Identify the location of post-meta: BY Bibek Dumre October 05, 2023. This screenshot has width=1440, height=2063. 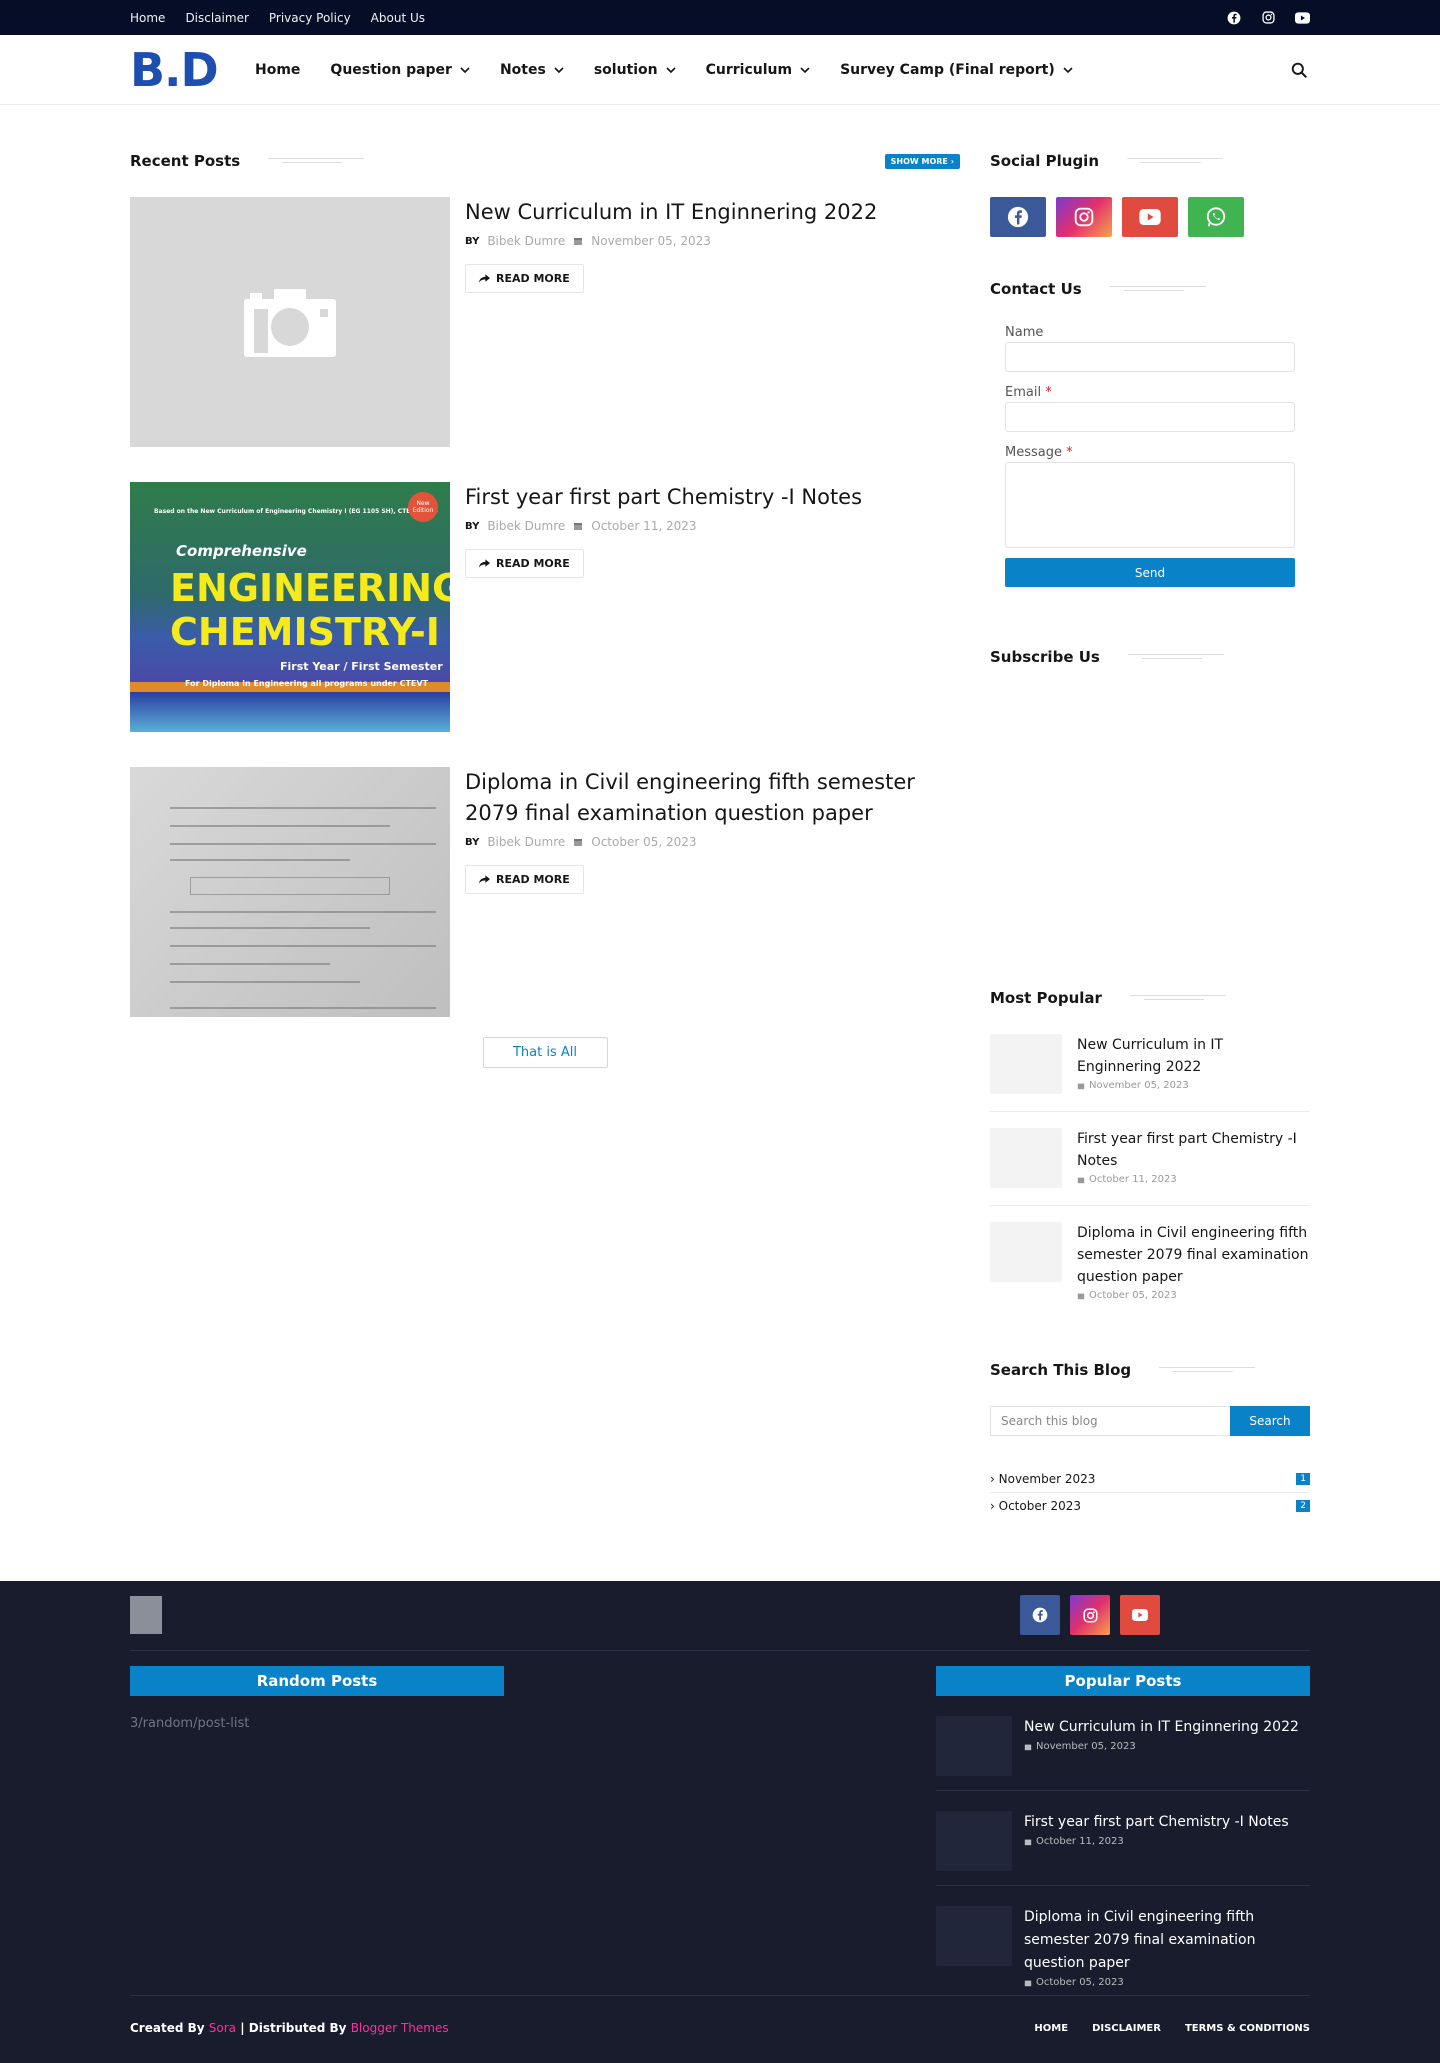
(712, 842).